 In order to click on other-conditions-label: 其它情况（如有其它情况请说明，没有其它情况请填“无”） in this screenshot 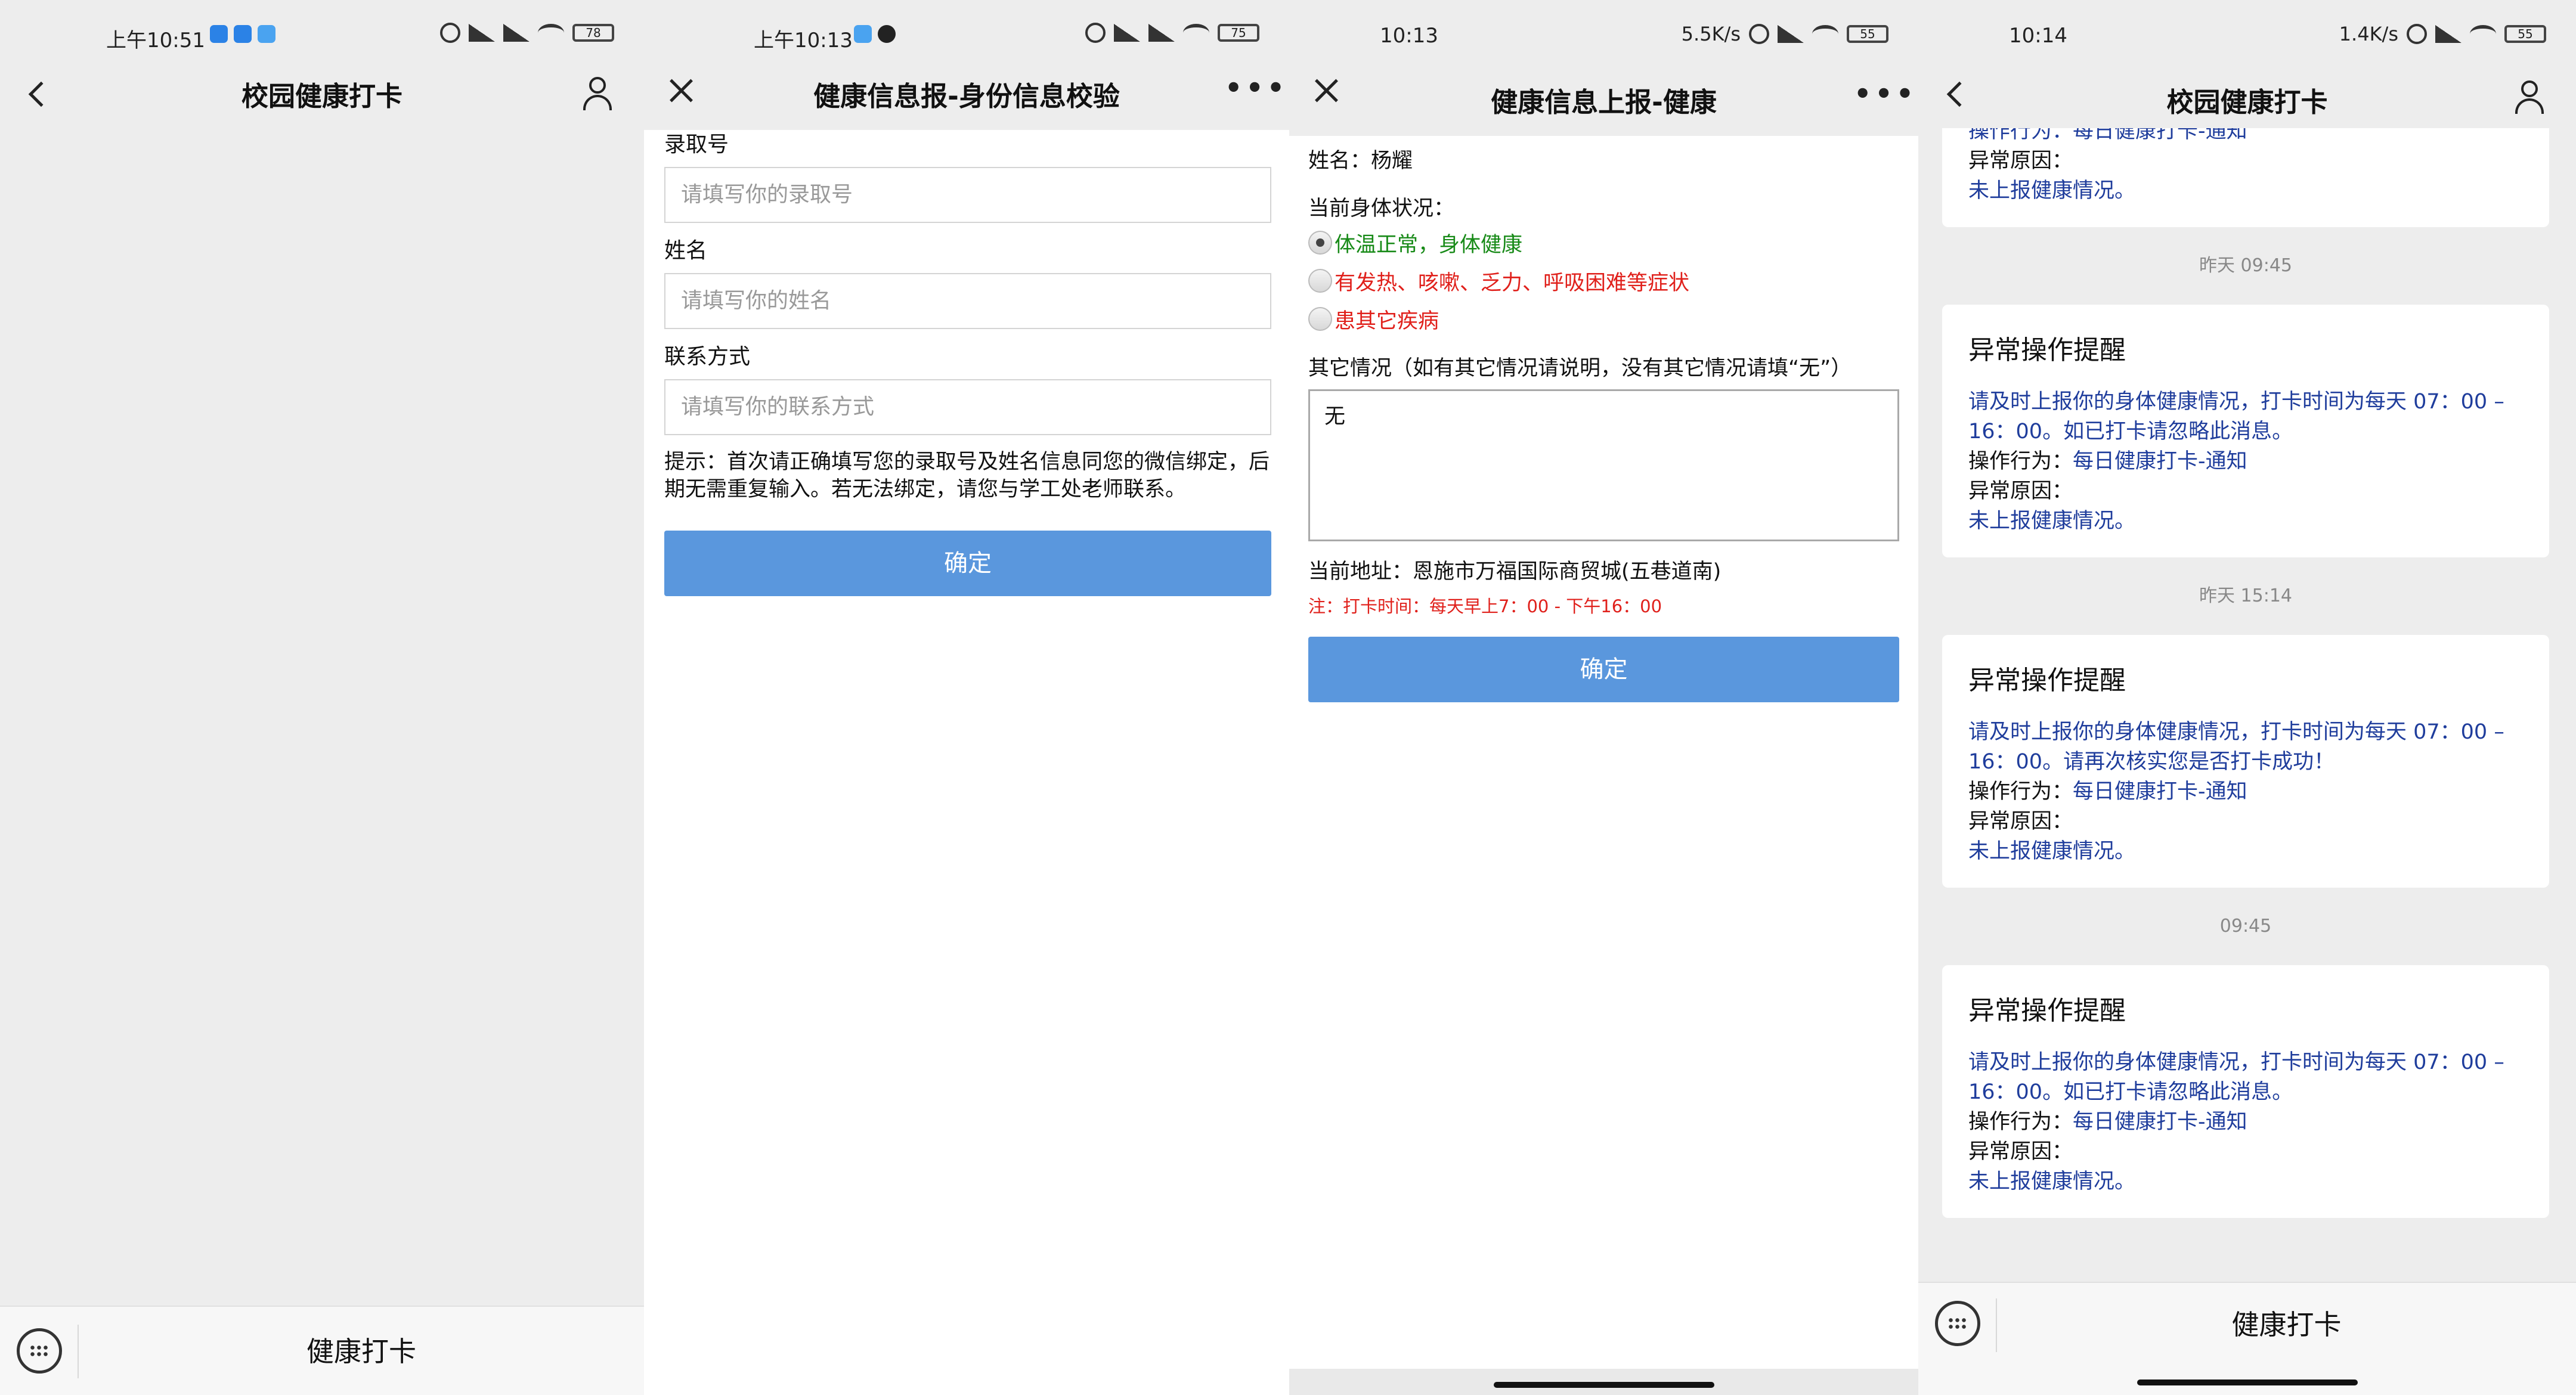, I will do `click(1580, 368)`.